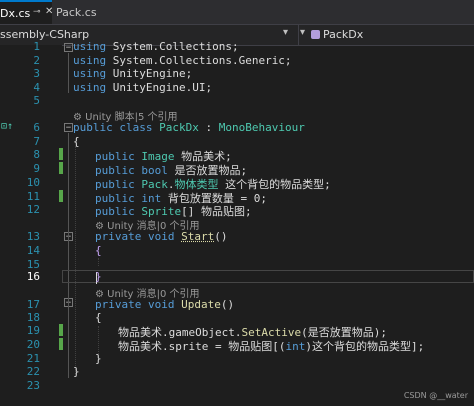 The width and height of the screenshot is (474, 406). I want to click on line-number: 2, so click(36, 60).